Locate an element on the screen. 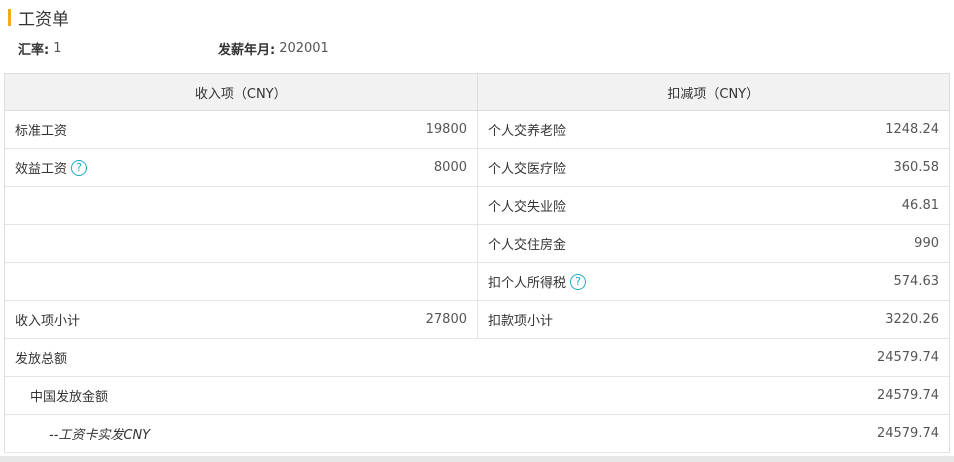 The height and width of the screenshot is (462, 954). deduction-subtotal-cell: 扣款项小计 3220.26 is located at coordinates (713, 319).